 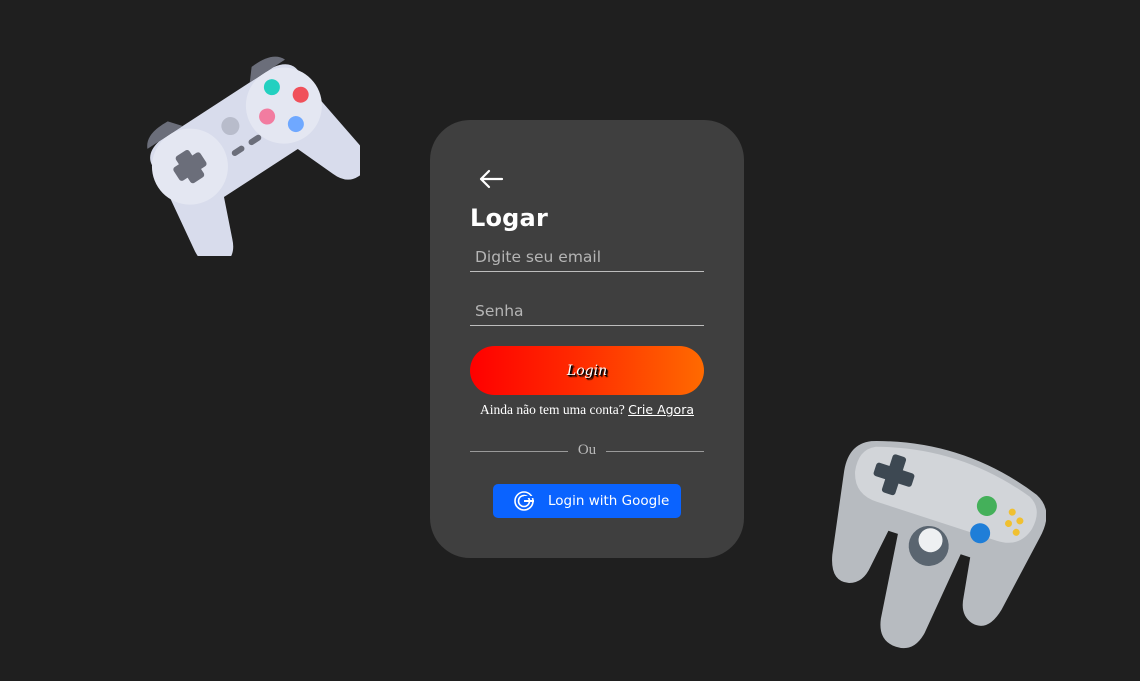 What do you see at coordinates (253, 156) in the screenshot?
I see `gamepad-icon` at bounding box center [253, 156].